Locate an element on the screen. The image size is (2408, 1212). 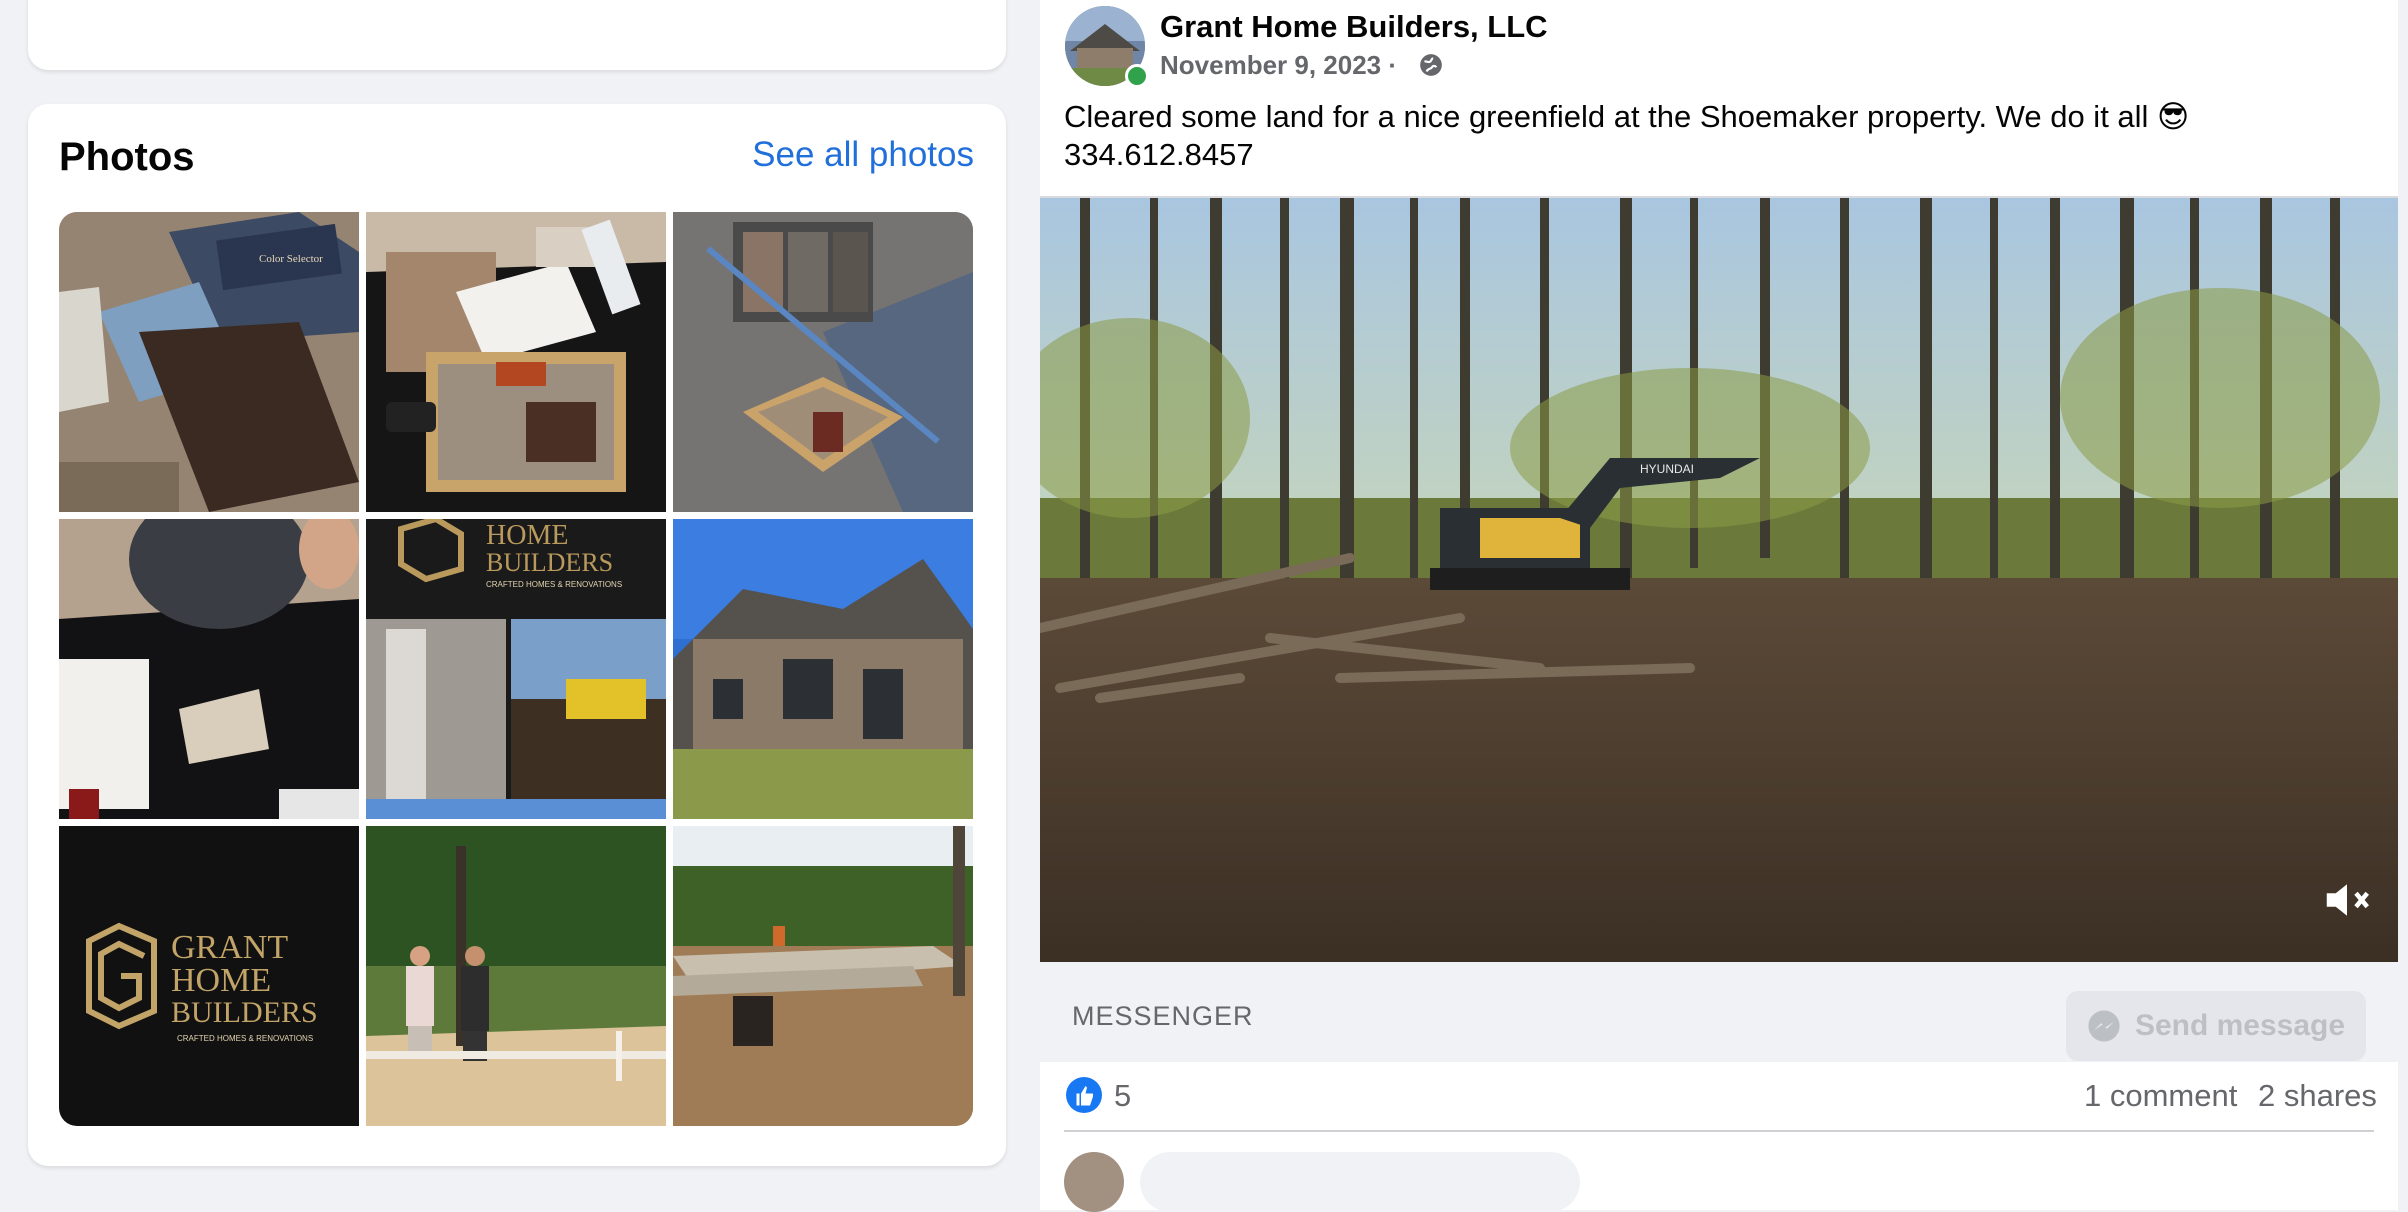
comment-bubble is located at coordinates (1360, 1182).